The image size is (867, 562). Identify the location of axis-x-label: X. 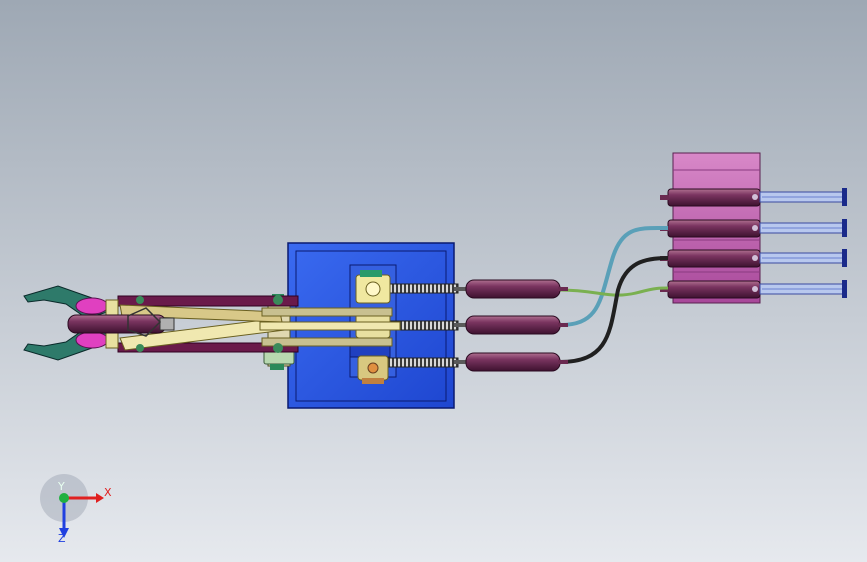
(108, 492).